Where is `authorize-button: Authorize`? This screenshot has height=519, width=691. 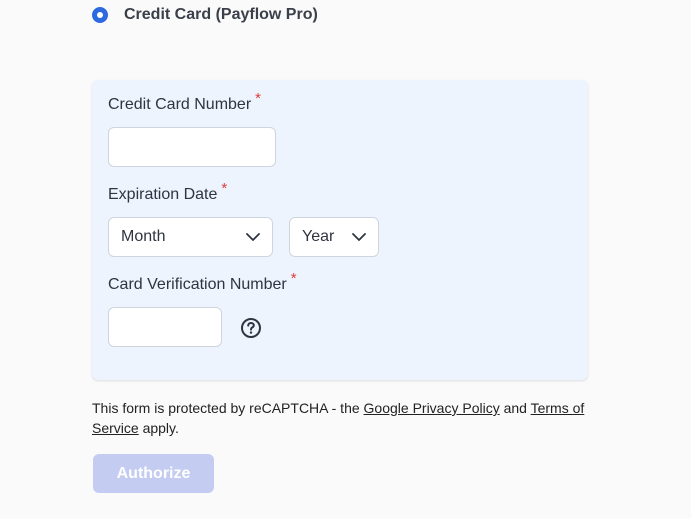
authorize-button: Authorize is located at coordinates (153, 473).